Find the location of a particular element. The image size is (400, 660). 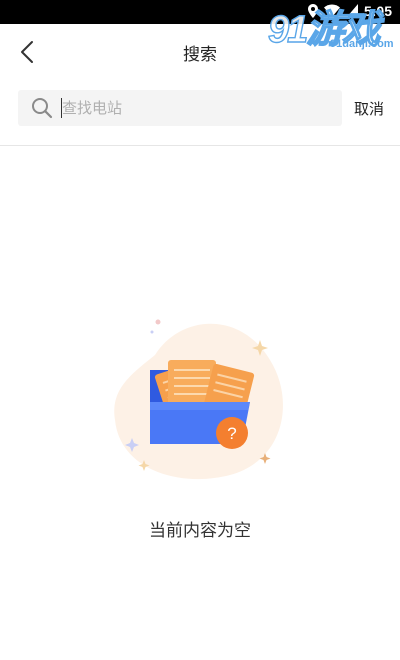

search-row: 取消 is located at coordinates (200, 108).